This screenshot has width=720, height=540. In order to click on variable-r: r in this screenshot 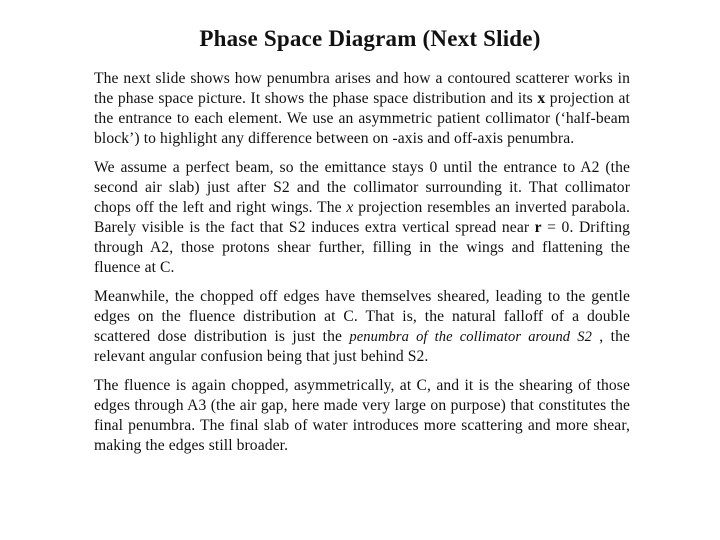, I will do `click(538, 227)`.